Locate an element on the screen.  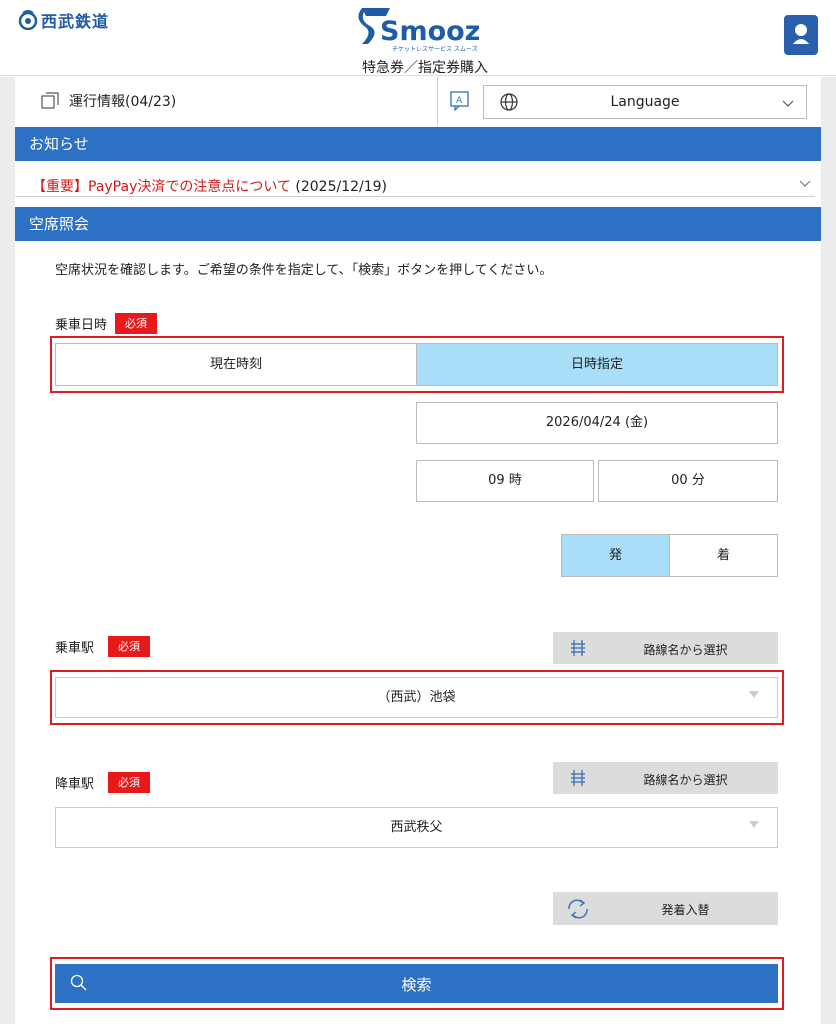
notices-header: お知らせ is located at coordinates (418, 144).